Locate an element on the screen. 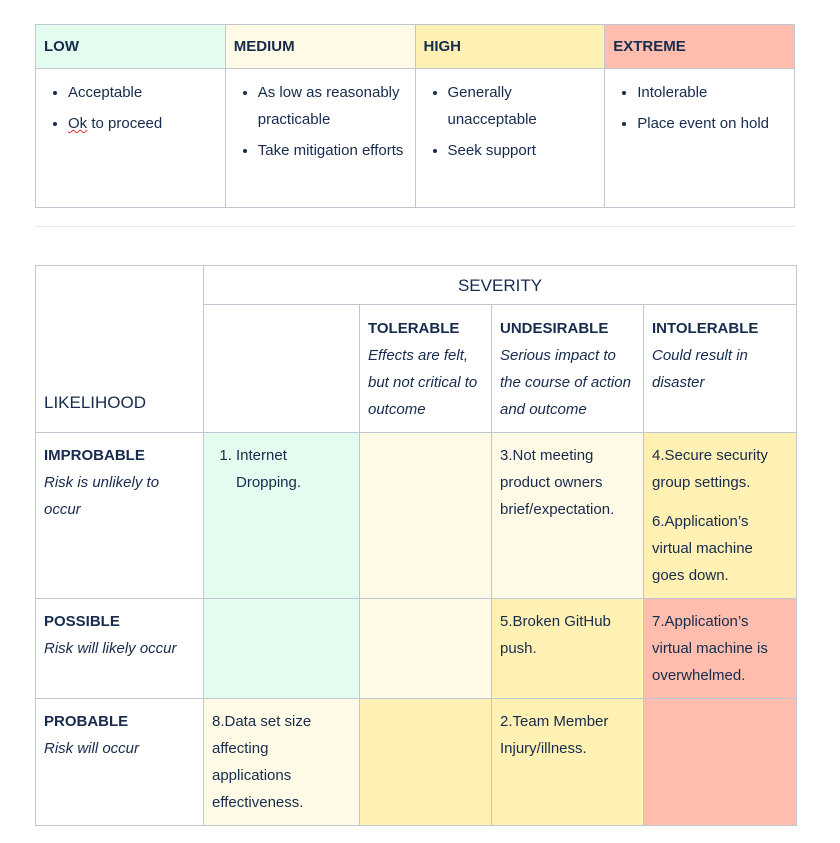 This screenshot has height=843, width=840. likelihood-probable: PROBABLE Risk will occur is located at coordinates (119, 762).